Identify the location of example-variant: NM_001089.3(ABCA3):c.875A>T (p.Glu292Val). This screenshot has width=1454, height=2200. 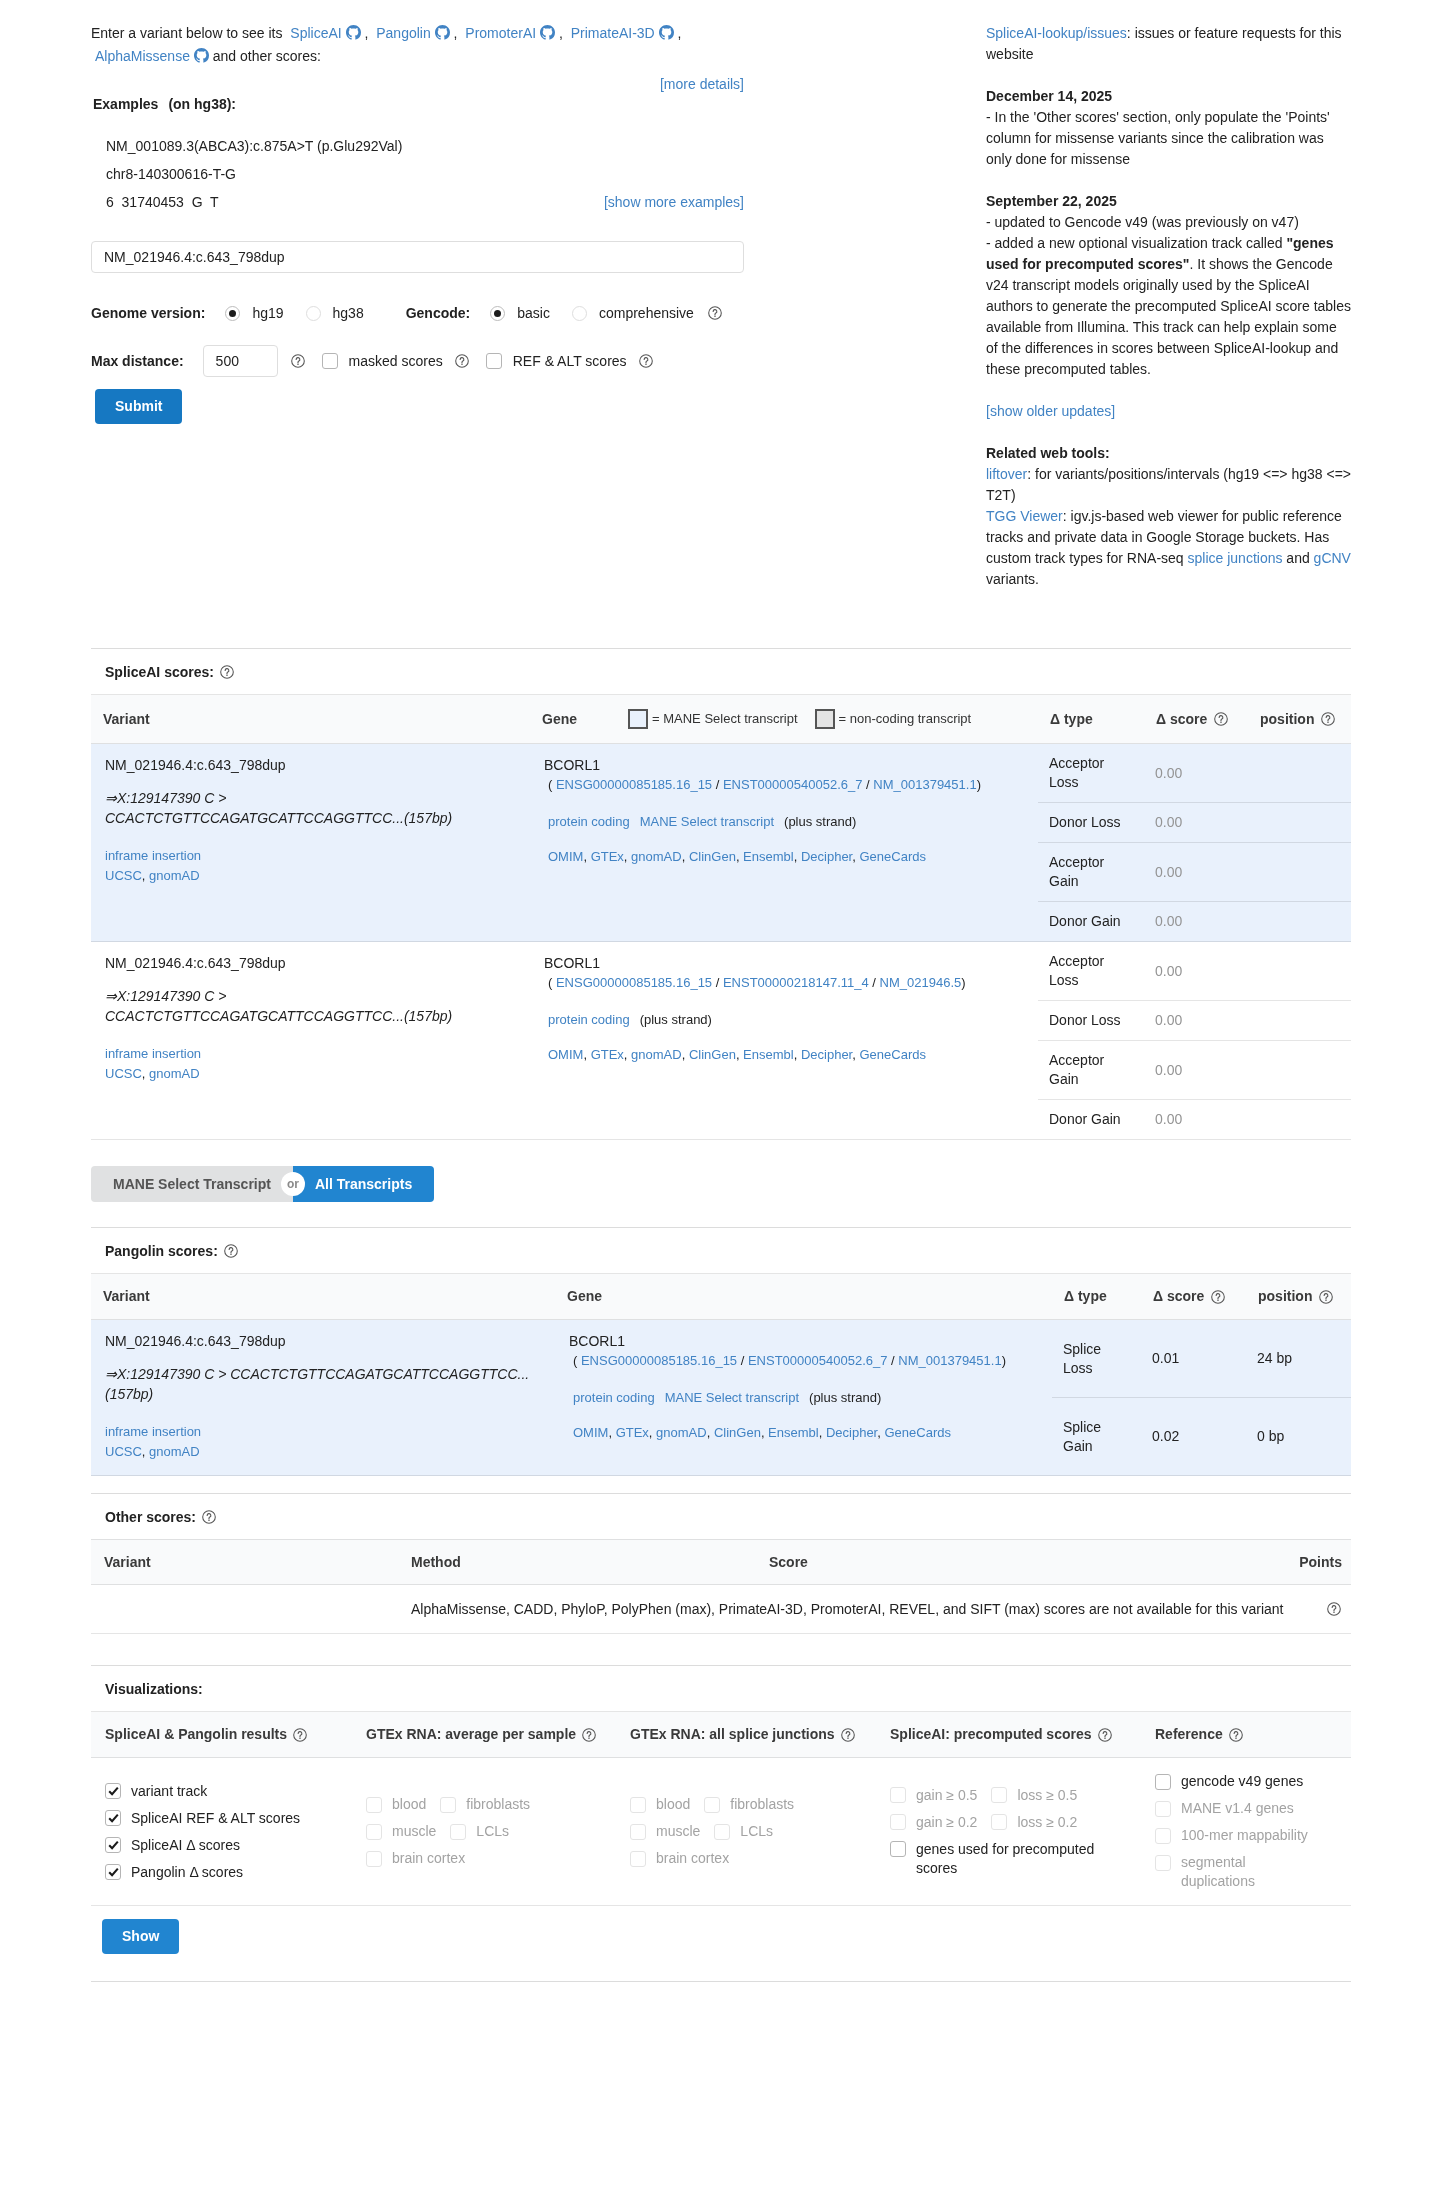
(254, 146).